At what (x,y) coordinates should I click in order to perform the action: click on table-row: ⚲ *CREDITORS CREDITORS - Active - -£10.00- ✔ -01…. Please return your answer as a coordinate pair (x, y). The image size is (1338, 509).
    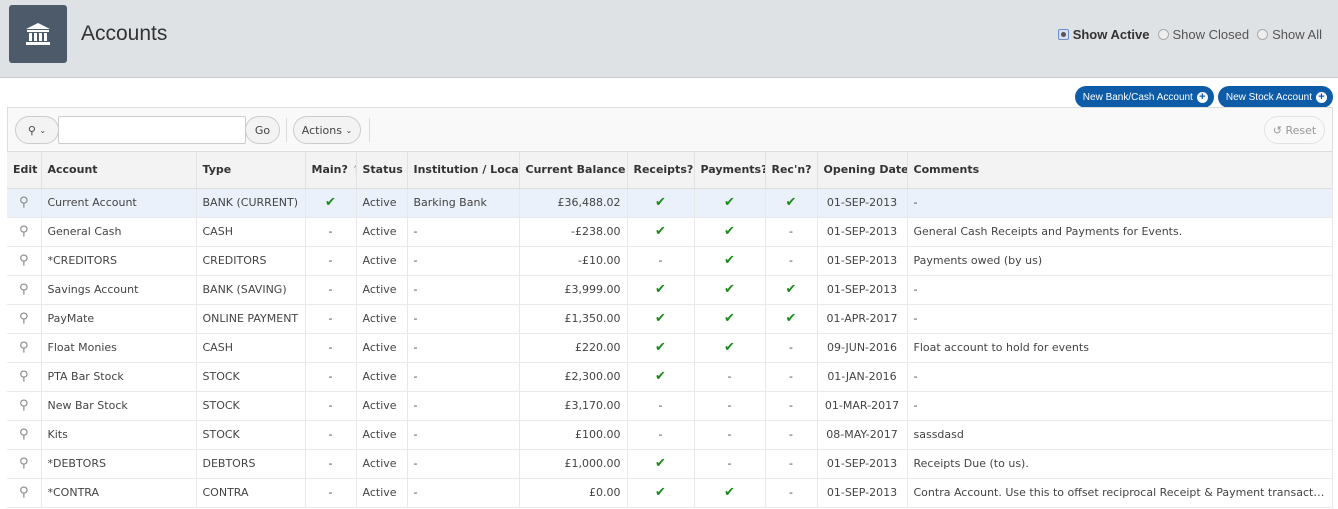
    Looking at the image, I should click on (670, 261).